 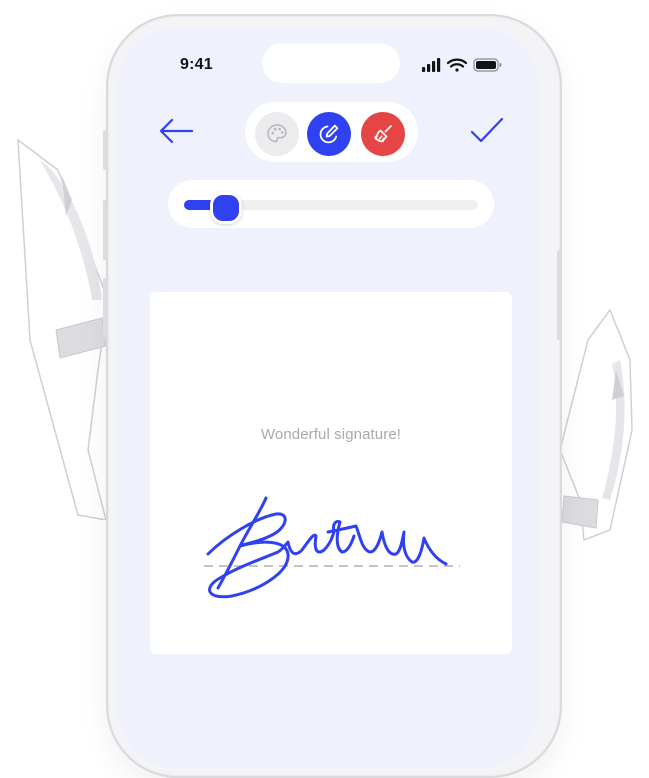 What do you see at coordinates (105, 230) in the screenshot?
I see `phone-volume-up-button` at bounding box center [105, 230].